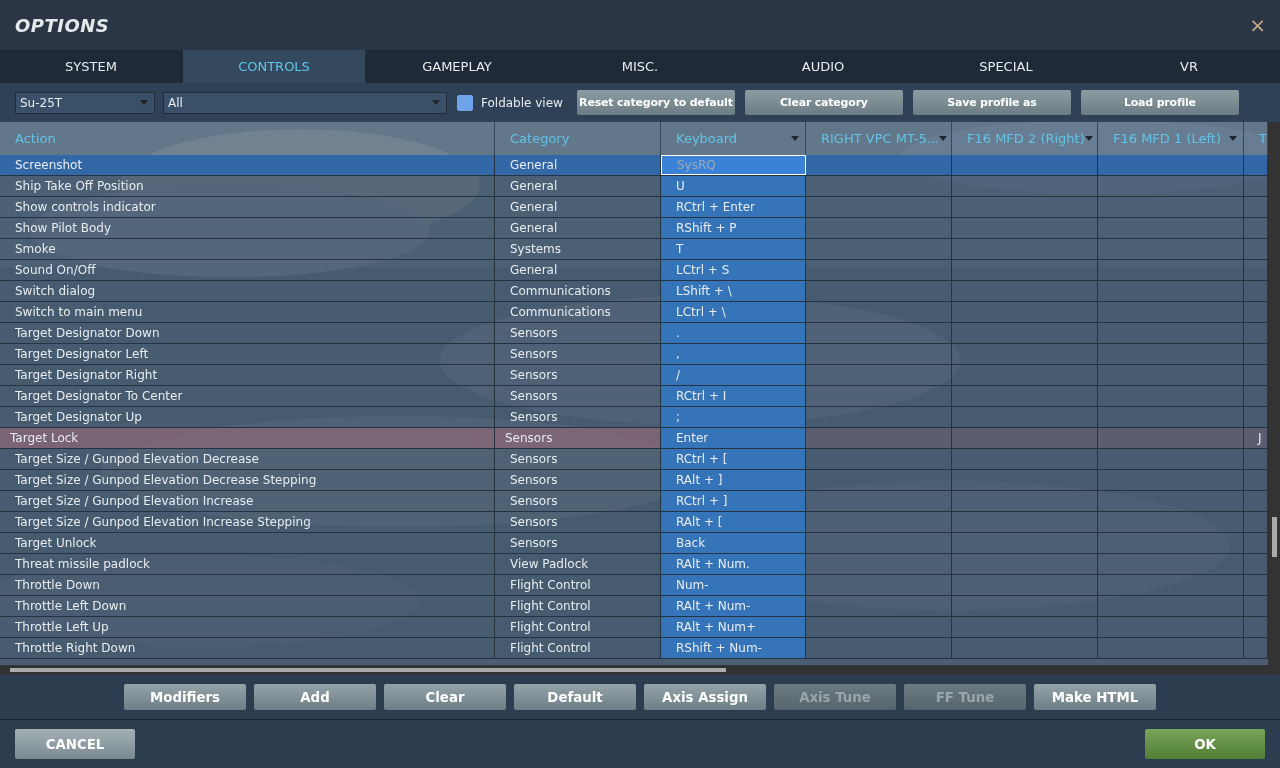  What do you see at coordinates (733, 585) in the screenshot?
I see `table-cell: Num-` at bounding box center [733, 585].